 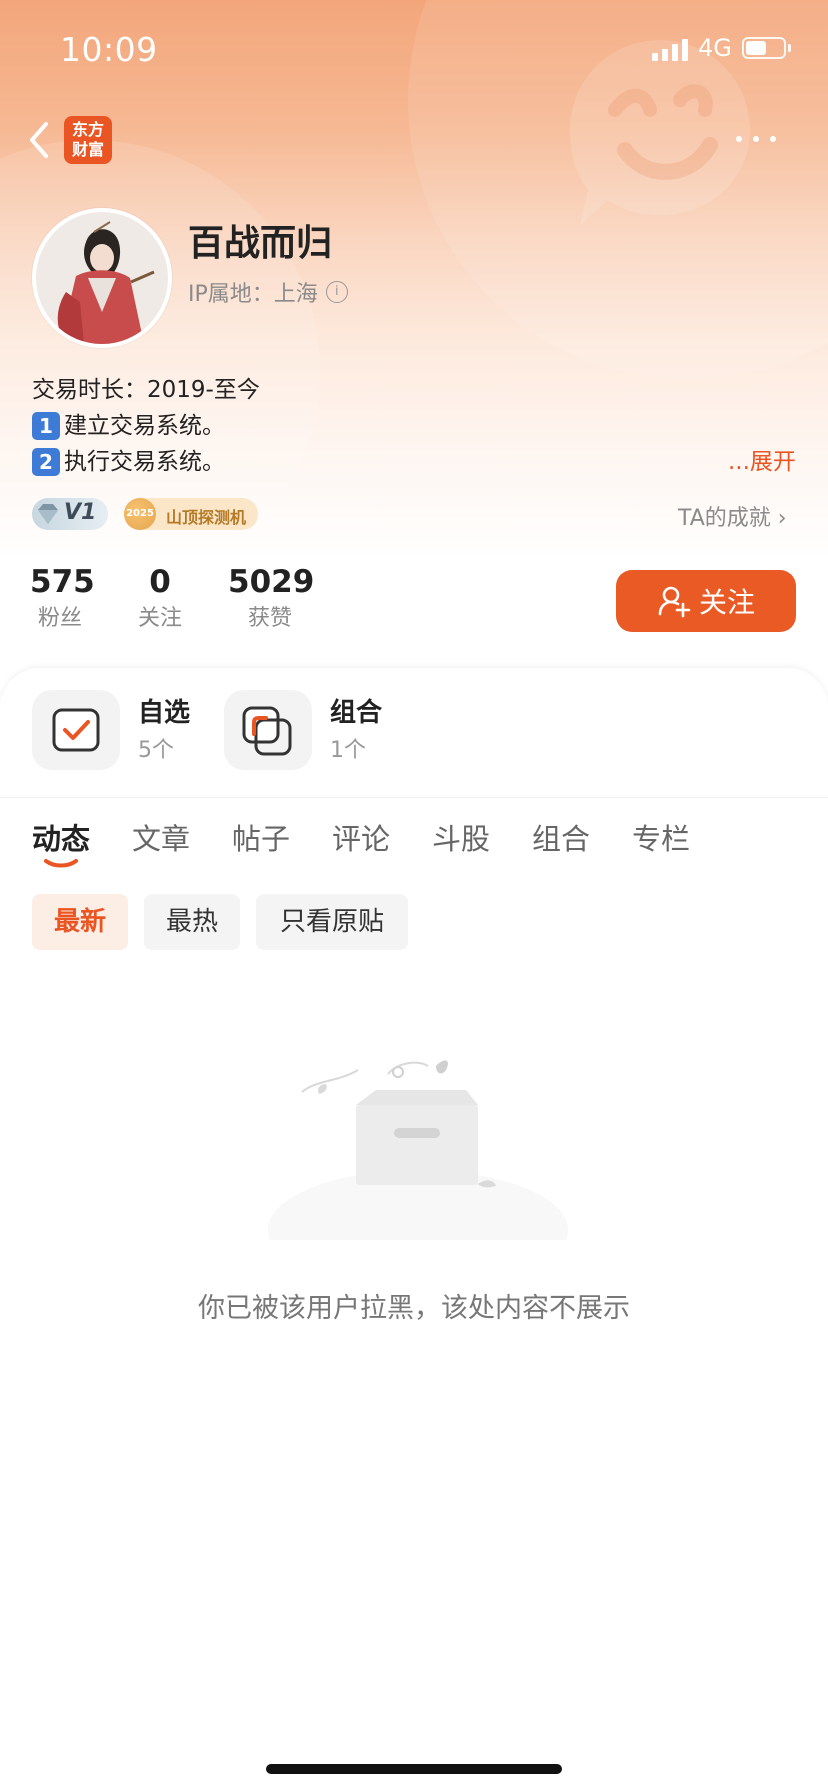 I want to click on watchlist-entry: 自选 5个, so click(x=122, y=730).